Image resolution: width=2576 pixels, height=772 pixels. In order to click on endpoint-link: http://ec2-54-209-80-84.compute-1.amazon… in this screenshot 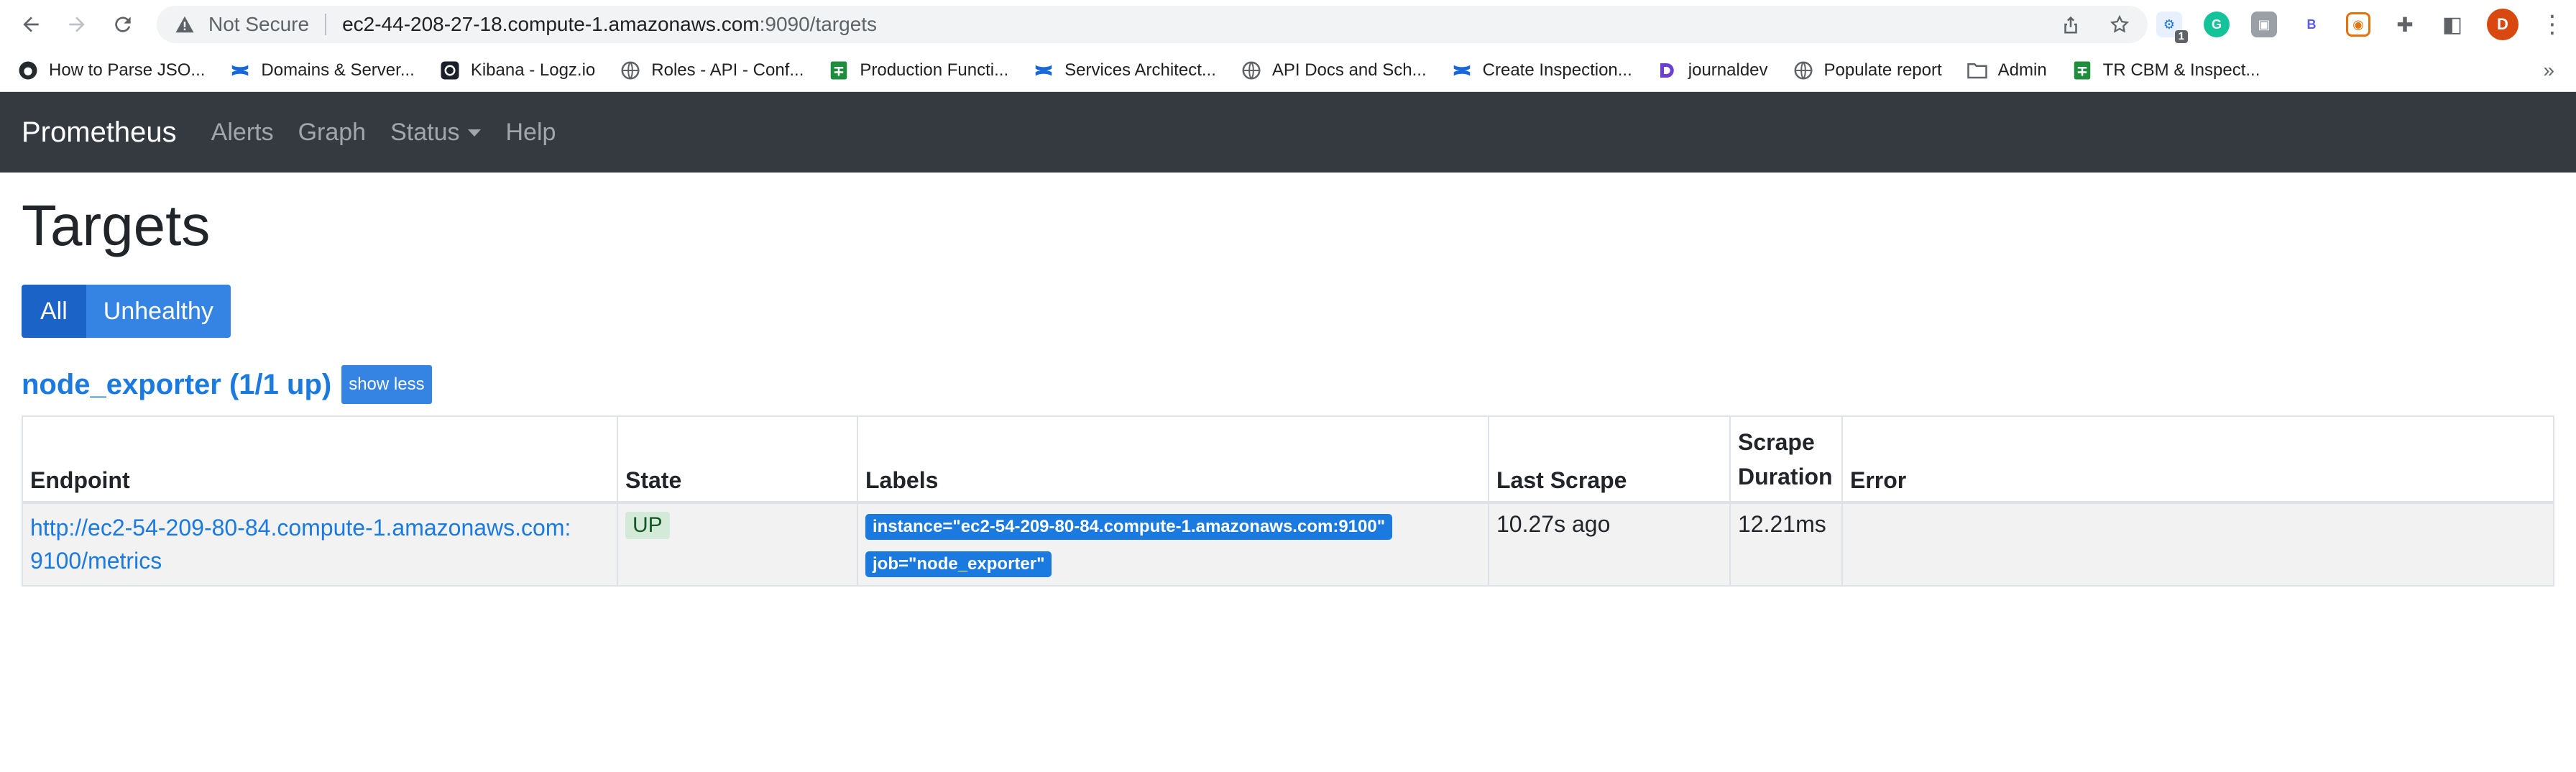, I will do `click(300, 544)`.